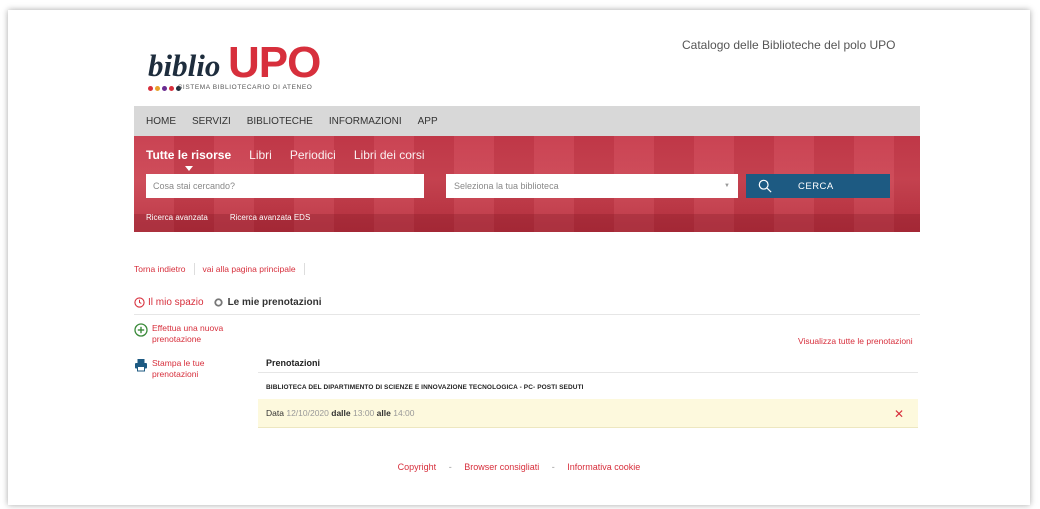  Describe the element at coordinates (313, 155) in the screenshot. I see `tab-periodici: Periodici` at that location.